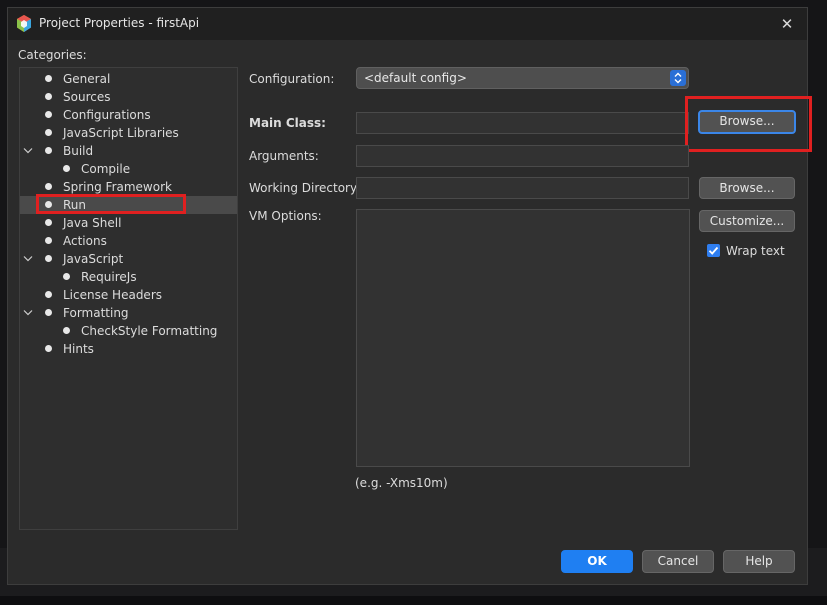  What do you see at coordinates (112, 295) in the screenshot?
I see `tree-item-label: License Headers` at bounding box center [112, 295].